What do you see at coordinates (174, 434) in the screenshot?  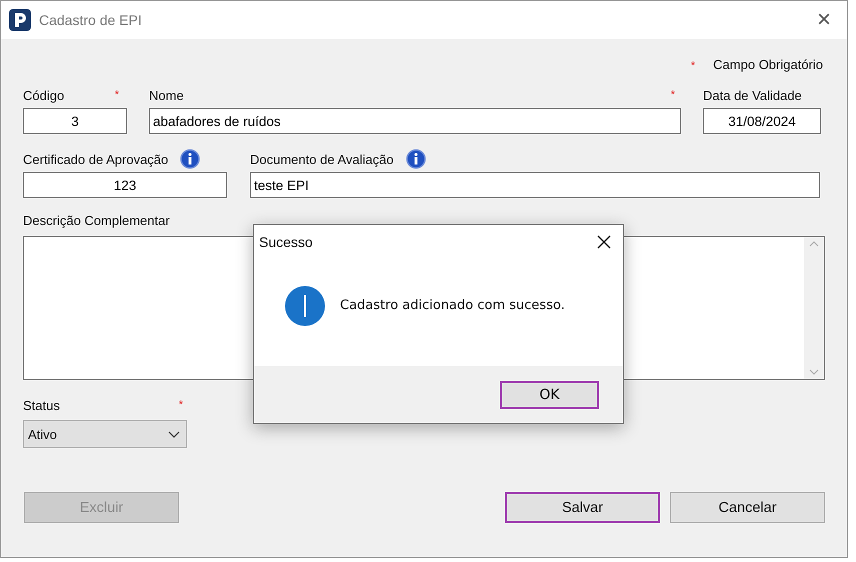 I see `chevron-down-icon` at bounding box center [174, 434].